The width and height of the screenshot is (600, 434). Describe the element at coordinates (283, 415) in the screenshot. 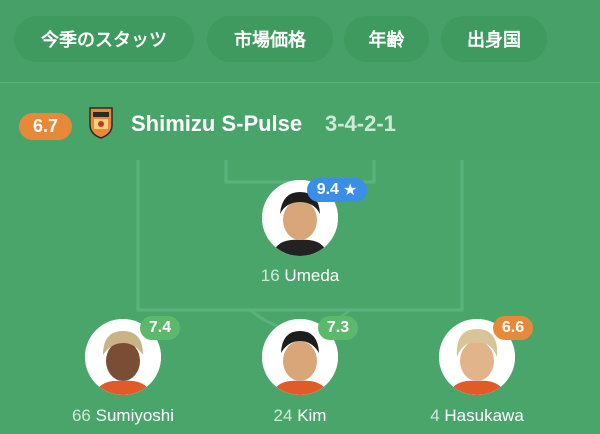

I see `player-number: 24` at that location.